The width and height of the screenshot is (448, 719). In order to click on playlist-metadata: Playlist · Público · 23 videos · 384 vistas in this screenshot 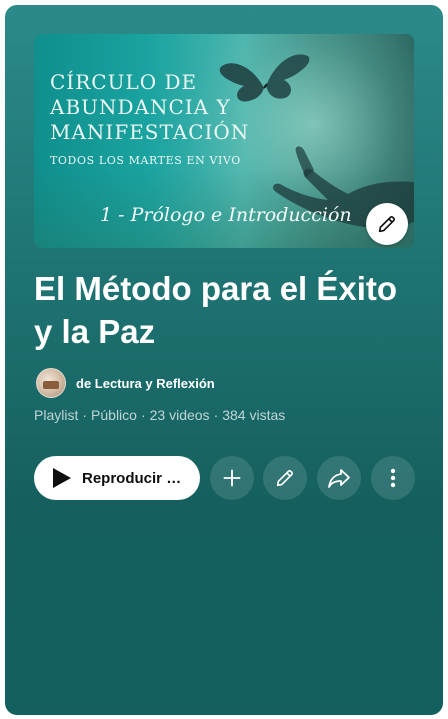, I will do `click(159, 415)`.